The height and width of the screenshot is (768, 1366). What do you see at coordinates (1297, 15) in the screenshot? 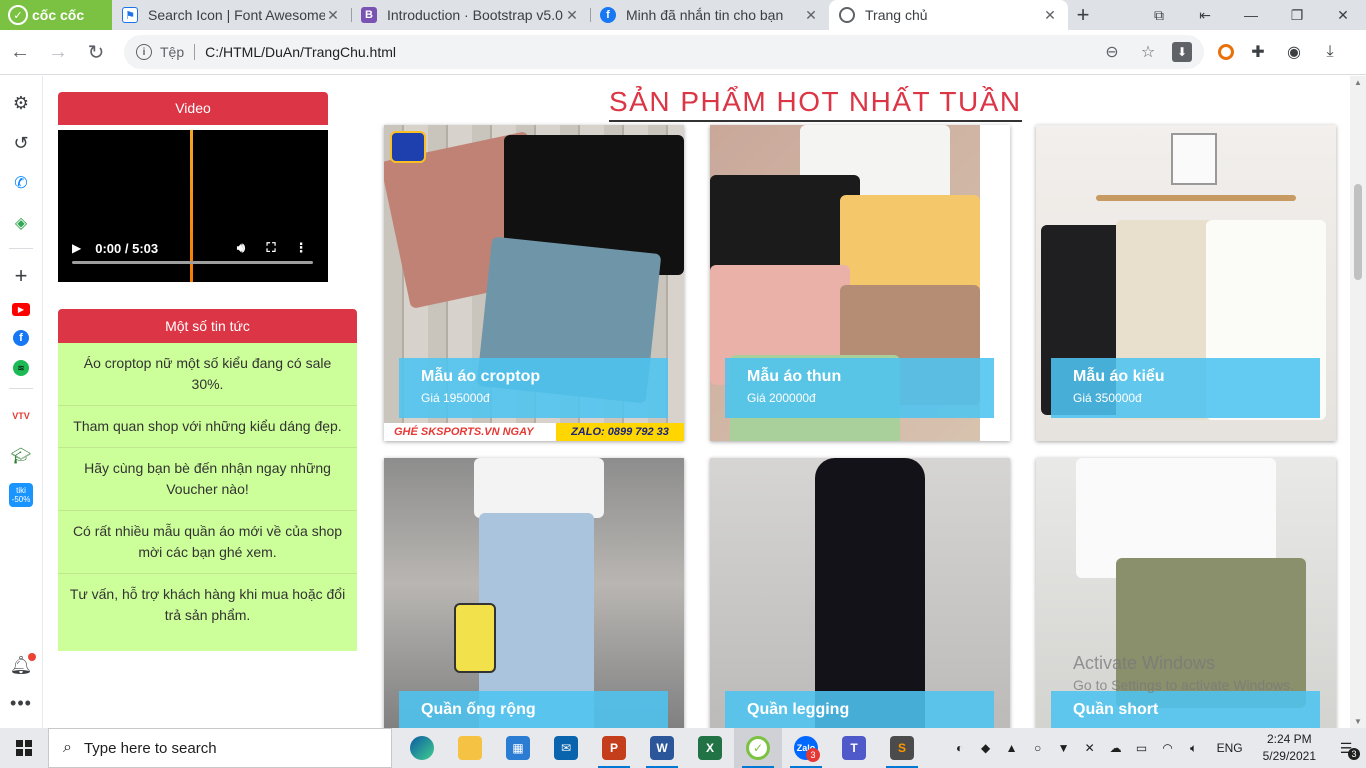
I see `restore-button: ❐` at bounding box center [1297, 15].